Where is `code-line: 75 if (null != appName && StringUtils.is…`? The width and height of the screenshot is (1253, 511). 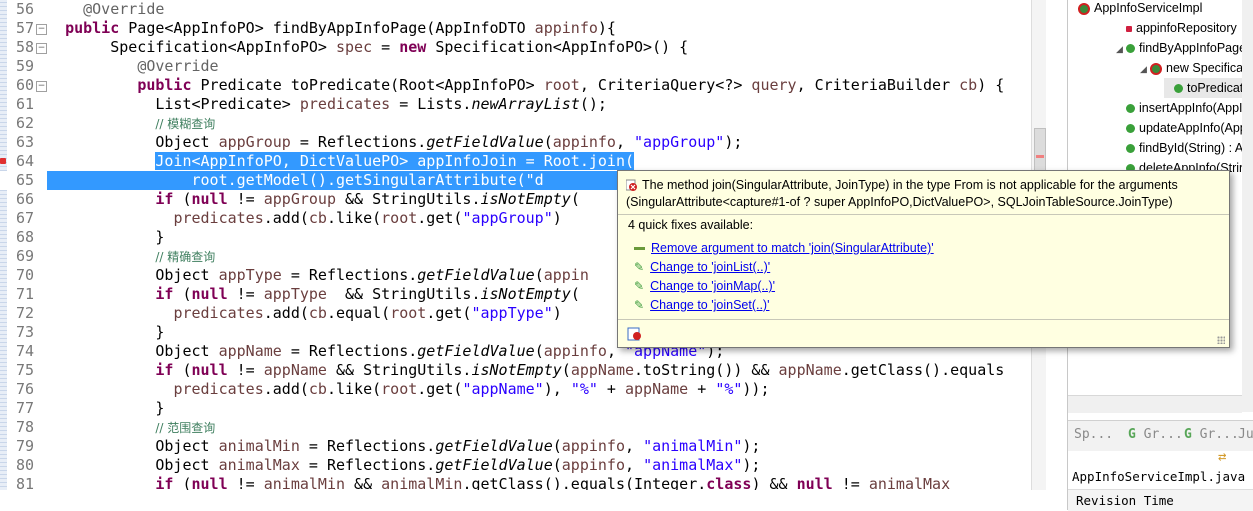 code-line: 75 if (null != appName && StringUtils.is… is located at coordinates (523, 370).